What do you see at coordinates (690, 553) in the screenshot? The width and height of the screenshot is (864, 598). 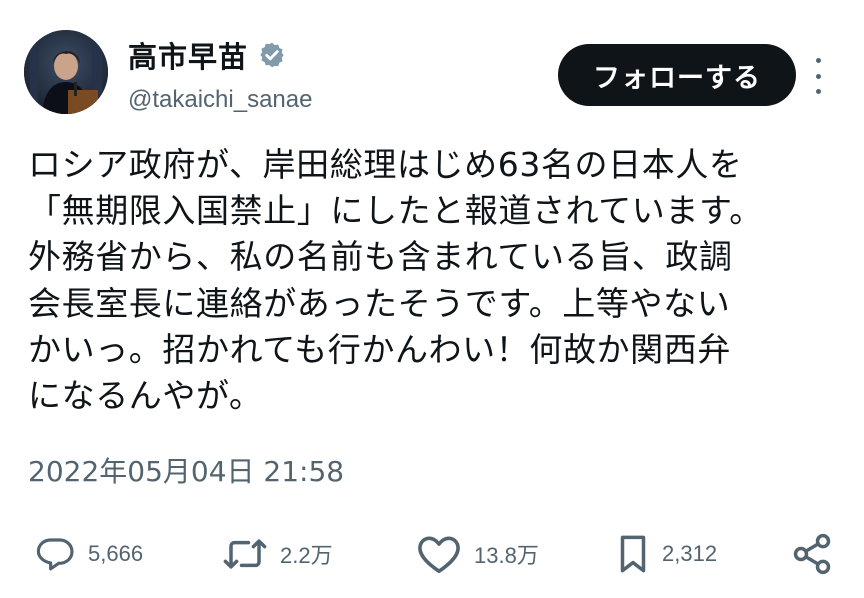 I see `bookmark-count: 2,312` at bounding box center [690, 553].